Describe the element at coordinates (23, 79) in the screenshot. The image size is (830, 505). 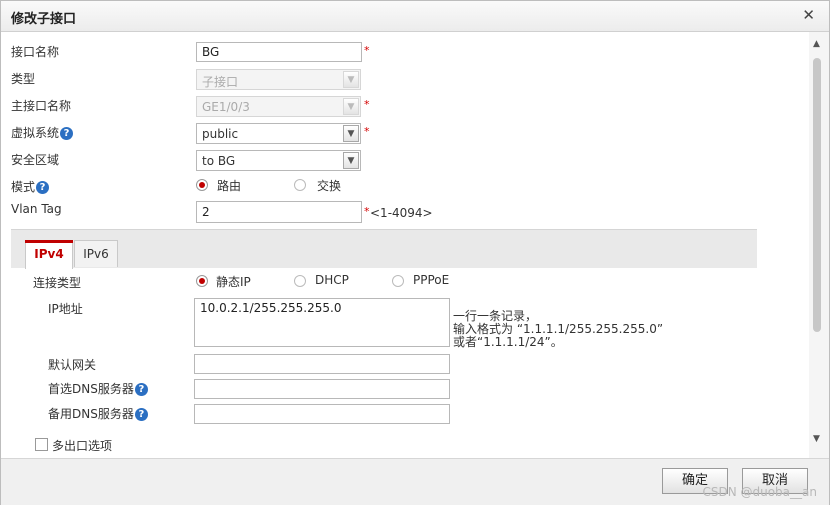
I see `type-label: 类型` at that location.